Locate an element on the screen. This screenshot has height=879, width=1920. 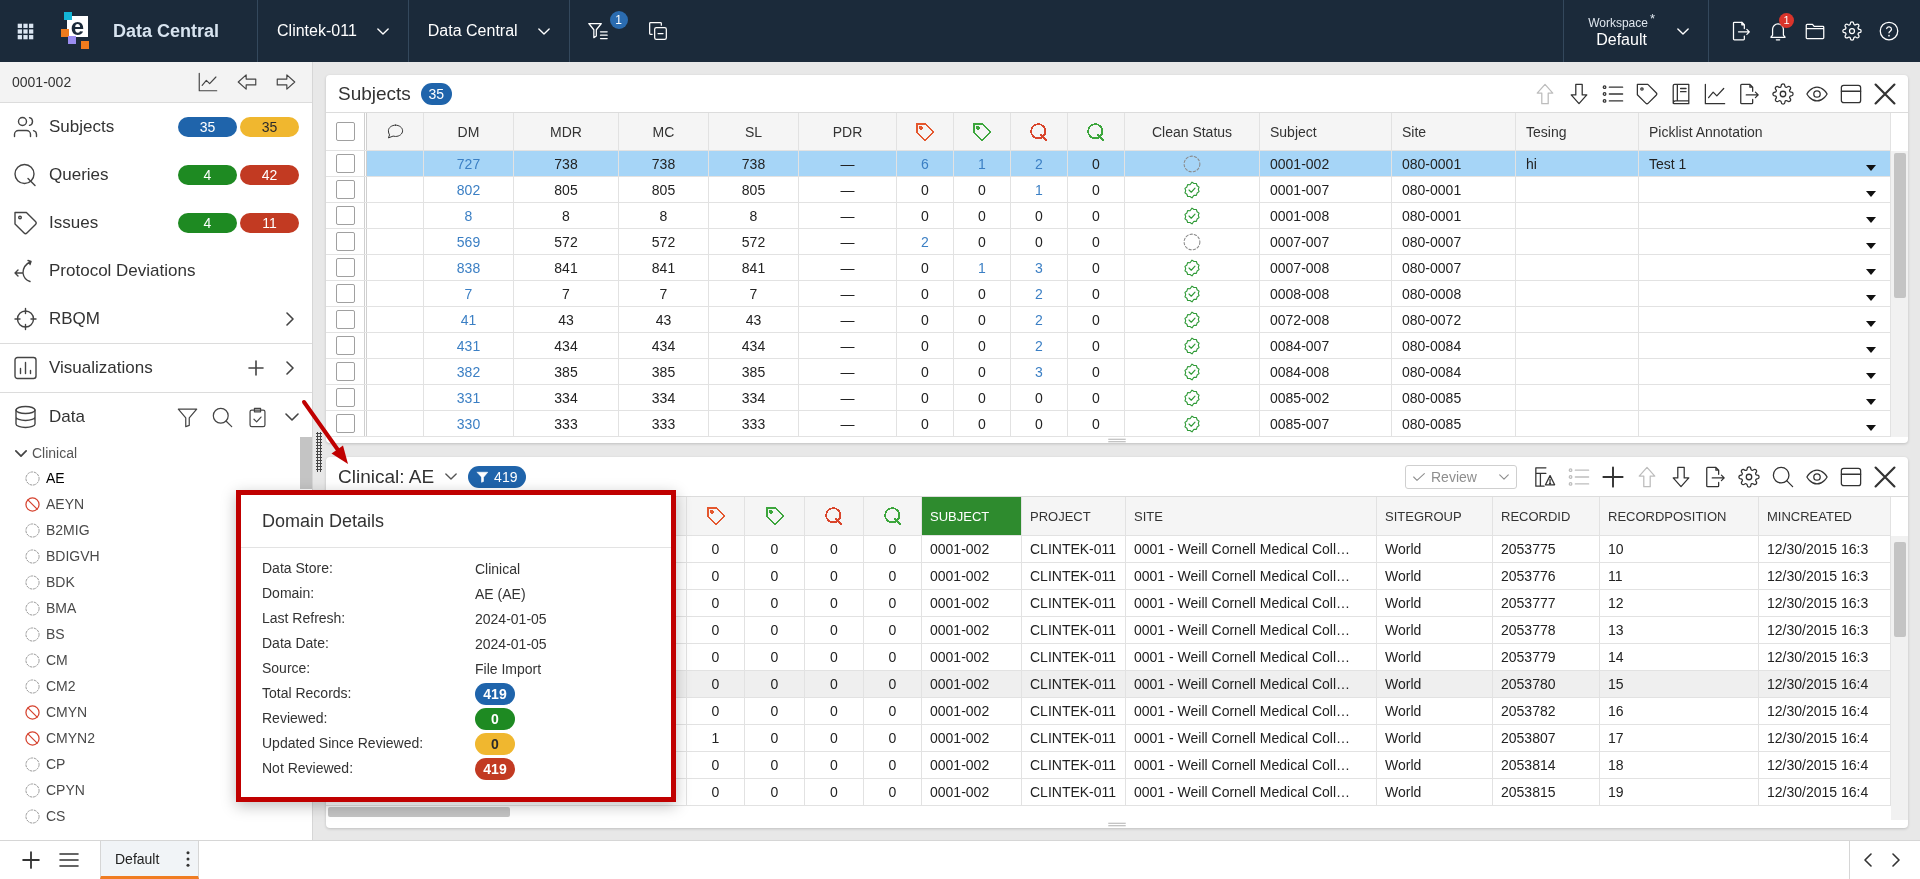
scrollbar-thumb is located at coordinates (1900, 589).